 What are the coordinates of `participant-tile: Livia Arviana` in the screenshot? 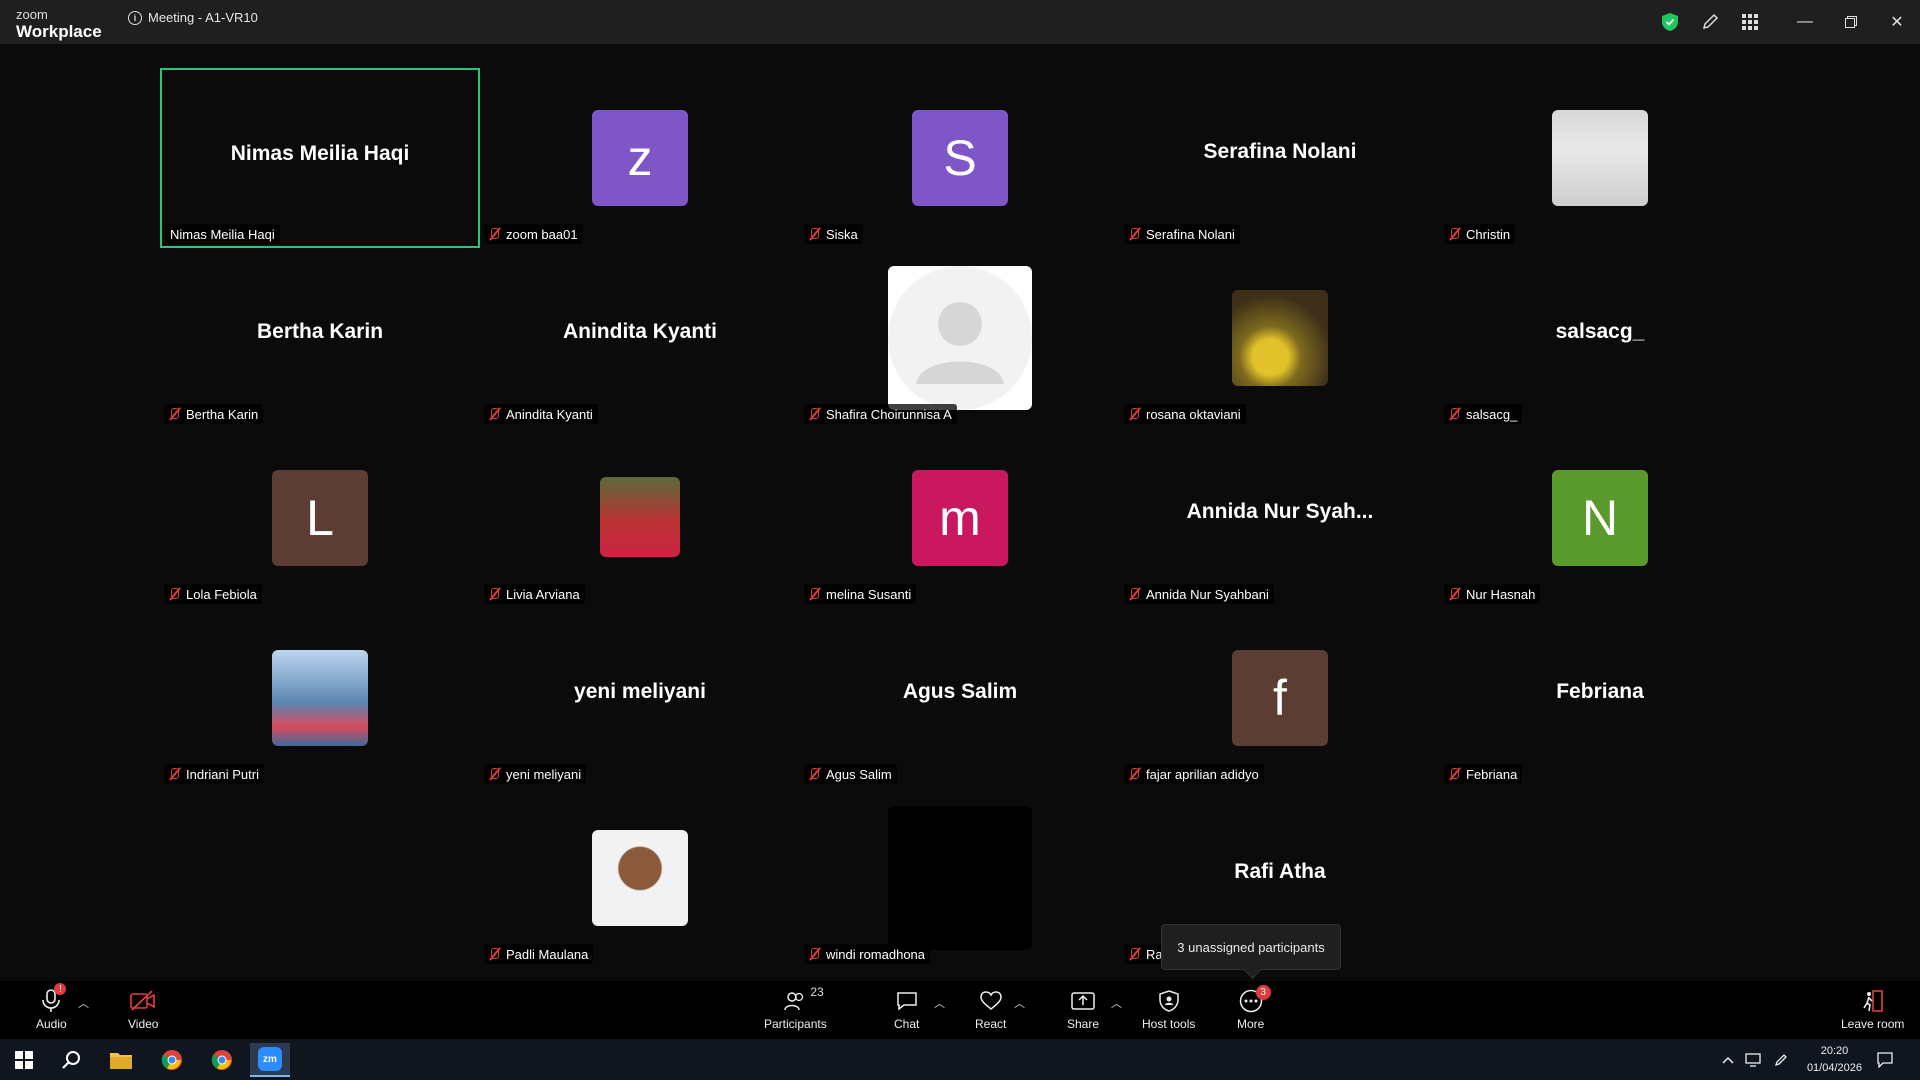 It's located at (640, 518).